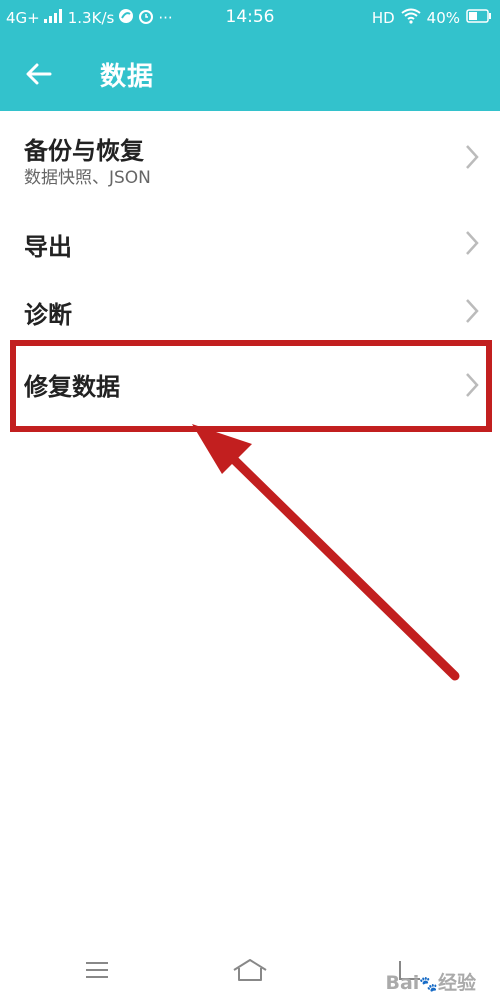  What do you see at coordinates (411, 18) in the screenshot?
I see `wifi-icon` at bounding box center [411, 18].